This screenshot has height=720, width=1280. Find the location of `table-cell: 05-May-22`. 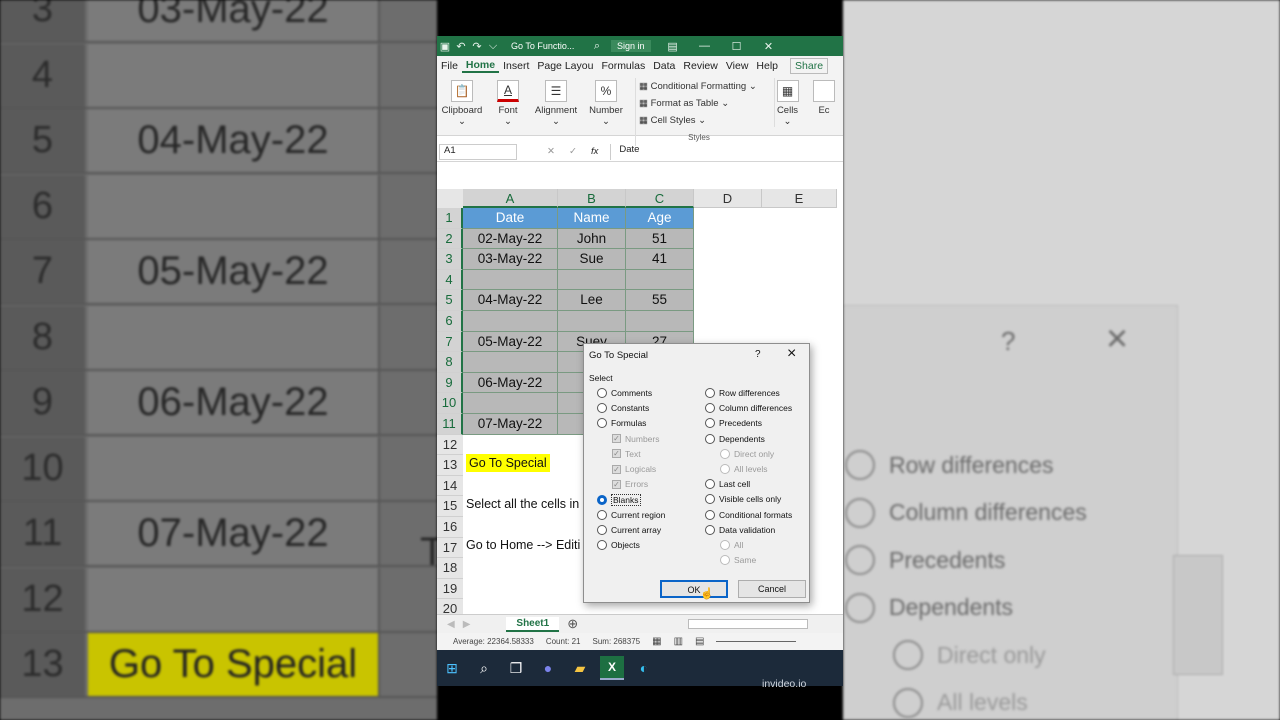

table-cell: 05-May-22 is located at coordinates (510, 342).